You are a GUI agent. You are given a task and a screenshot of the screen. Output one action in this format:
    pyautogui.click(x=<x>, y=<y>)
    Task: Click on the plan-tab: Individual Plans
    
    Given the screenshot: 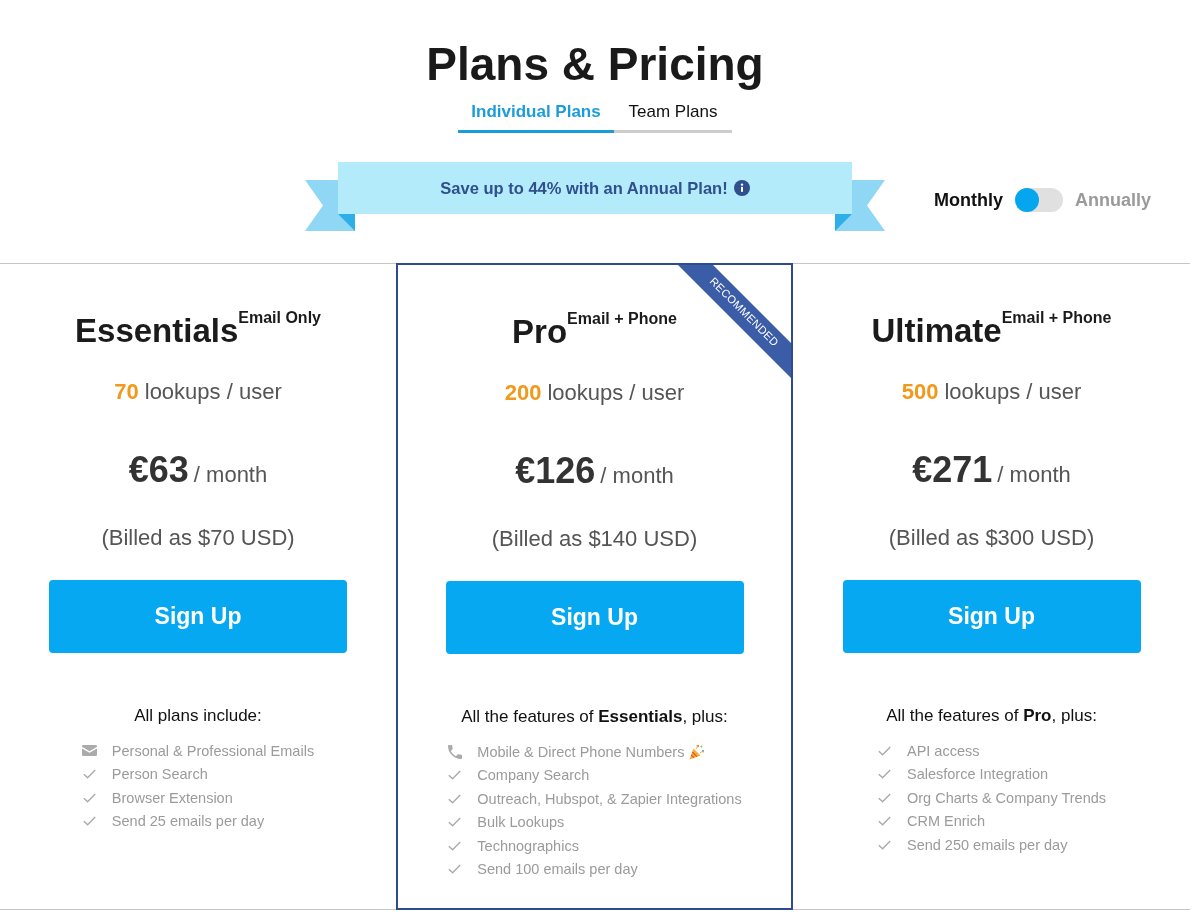 What is the action you would take?
    pyautogui.click(x=536, y=117)
    